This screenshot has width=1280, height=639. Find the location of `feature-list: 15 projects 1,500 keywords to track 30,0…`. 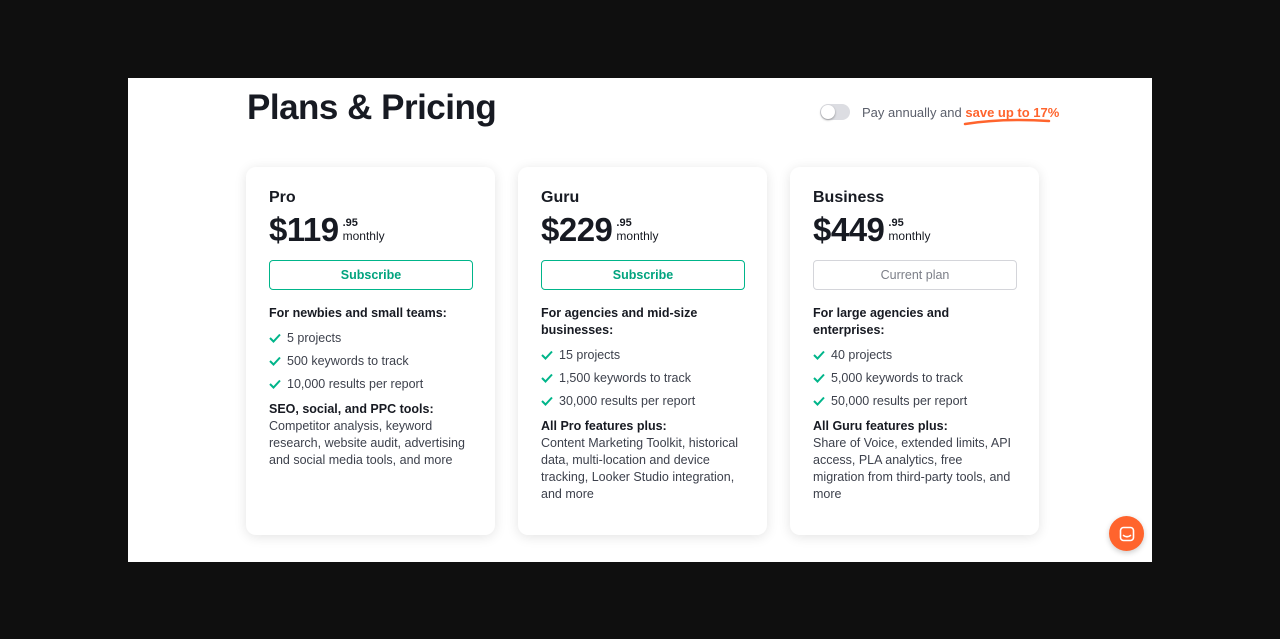

feature-list: 15 projects 1,500 keywords to track 30,0… is located at coordinates (643, 377).